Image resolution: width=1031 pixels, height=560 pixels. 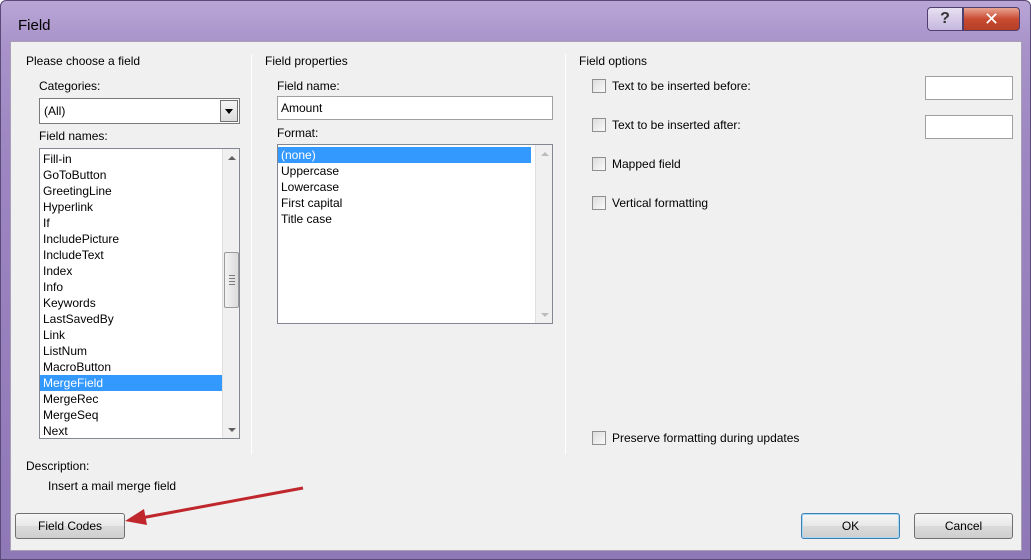 What do you see at coordinates (214, 505) in the screenshot?
I see `annotation-arrow-icon` at bounding box center [214, 505].